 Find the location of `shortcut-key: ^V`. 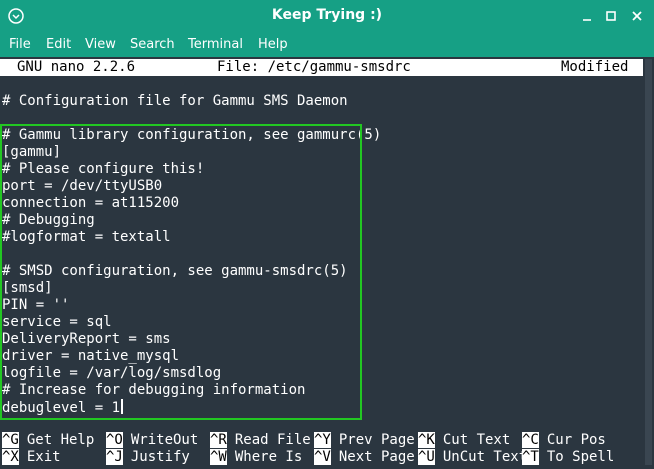

shortcut-key: ^V is located at coordinates (322, 457).